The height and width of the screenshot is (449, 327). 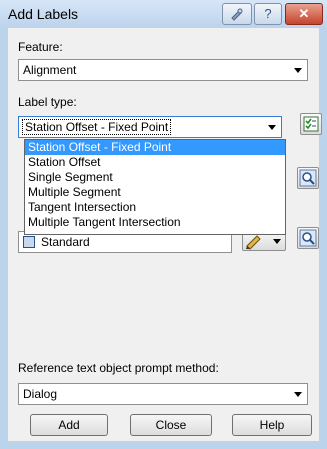 What do you see at coordinates (50, 70) in the screenshot?
I see `feature-value: Alignment` at bounding box center [50, 70].